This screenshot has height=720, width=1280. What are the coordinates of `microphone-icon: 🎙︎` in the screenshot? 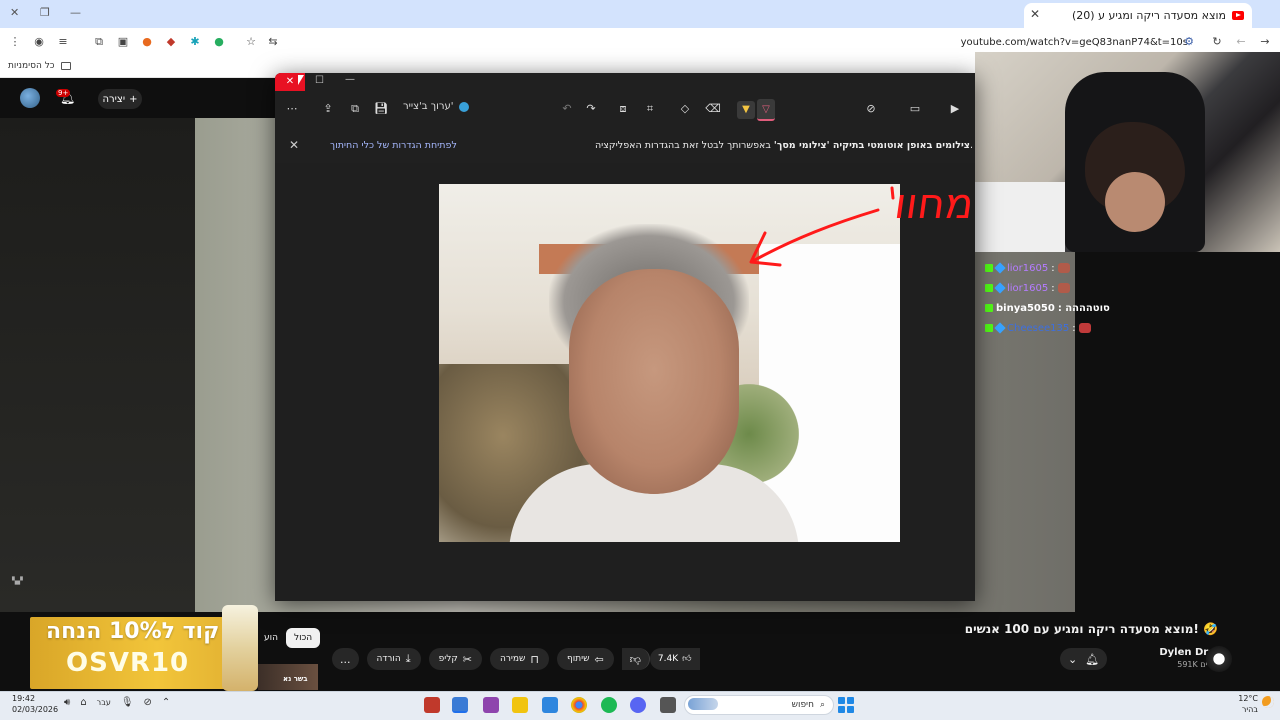 It's located at (127, 702).